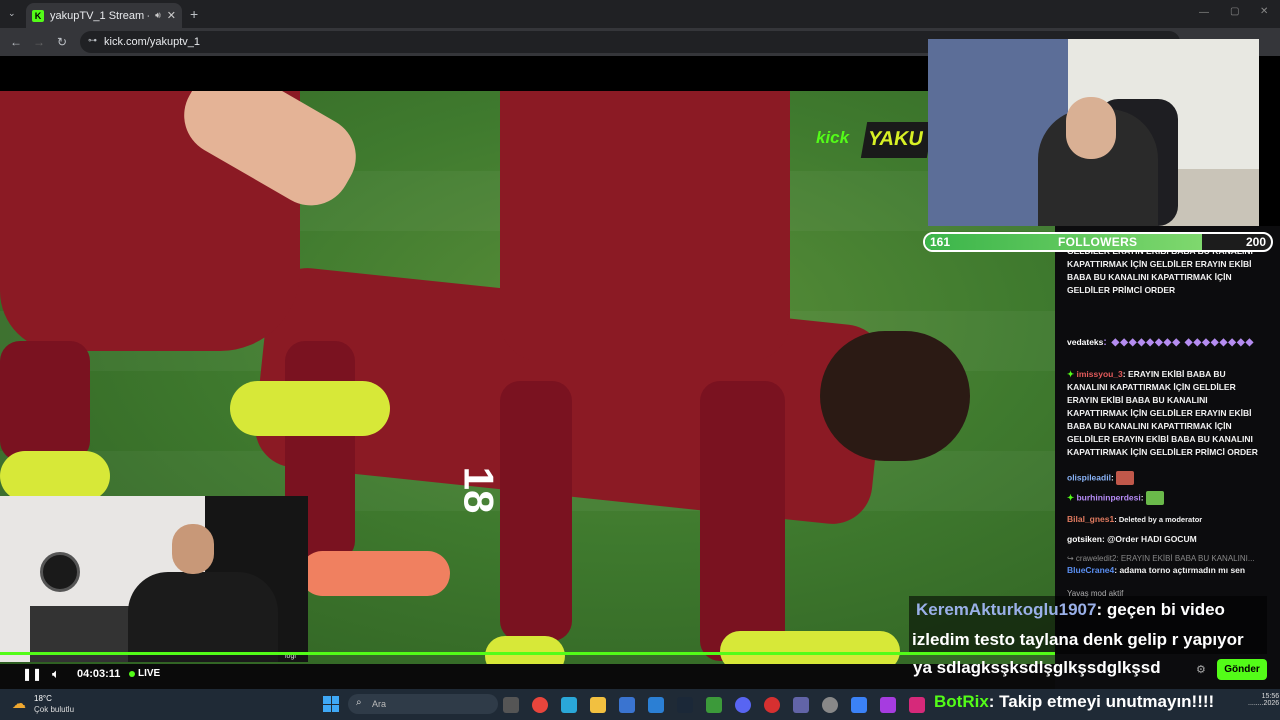 This screenshot has width=1280, height=720. Describe the element at coordinates (171, 15) in the screenshot. I see `close-tab-icon: ✕` at that location.